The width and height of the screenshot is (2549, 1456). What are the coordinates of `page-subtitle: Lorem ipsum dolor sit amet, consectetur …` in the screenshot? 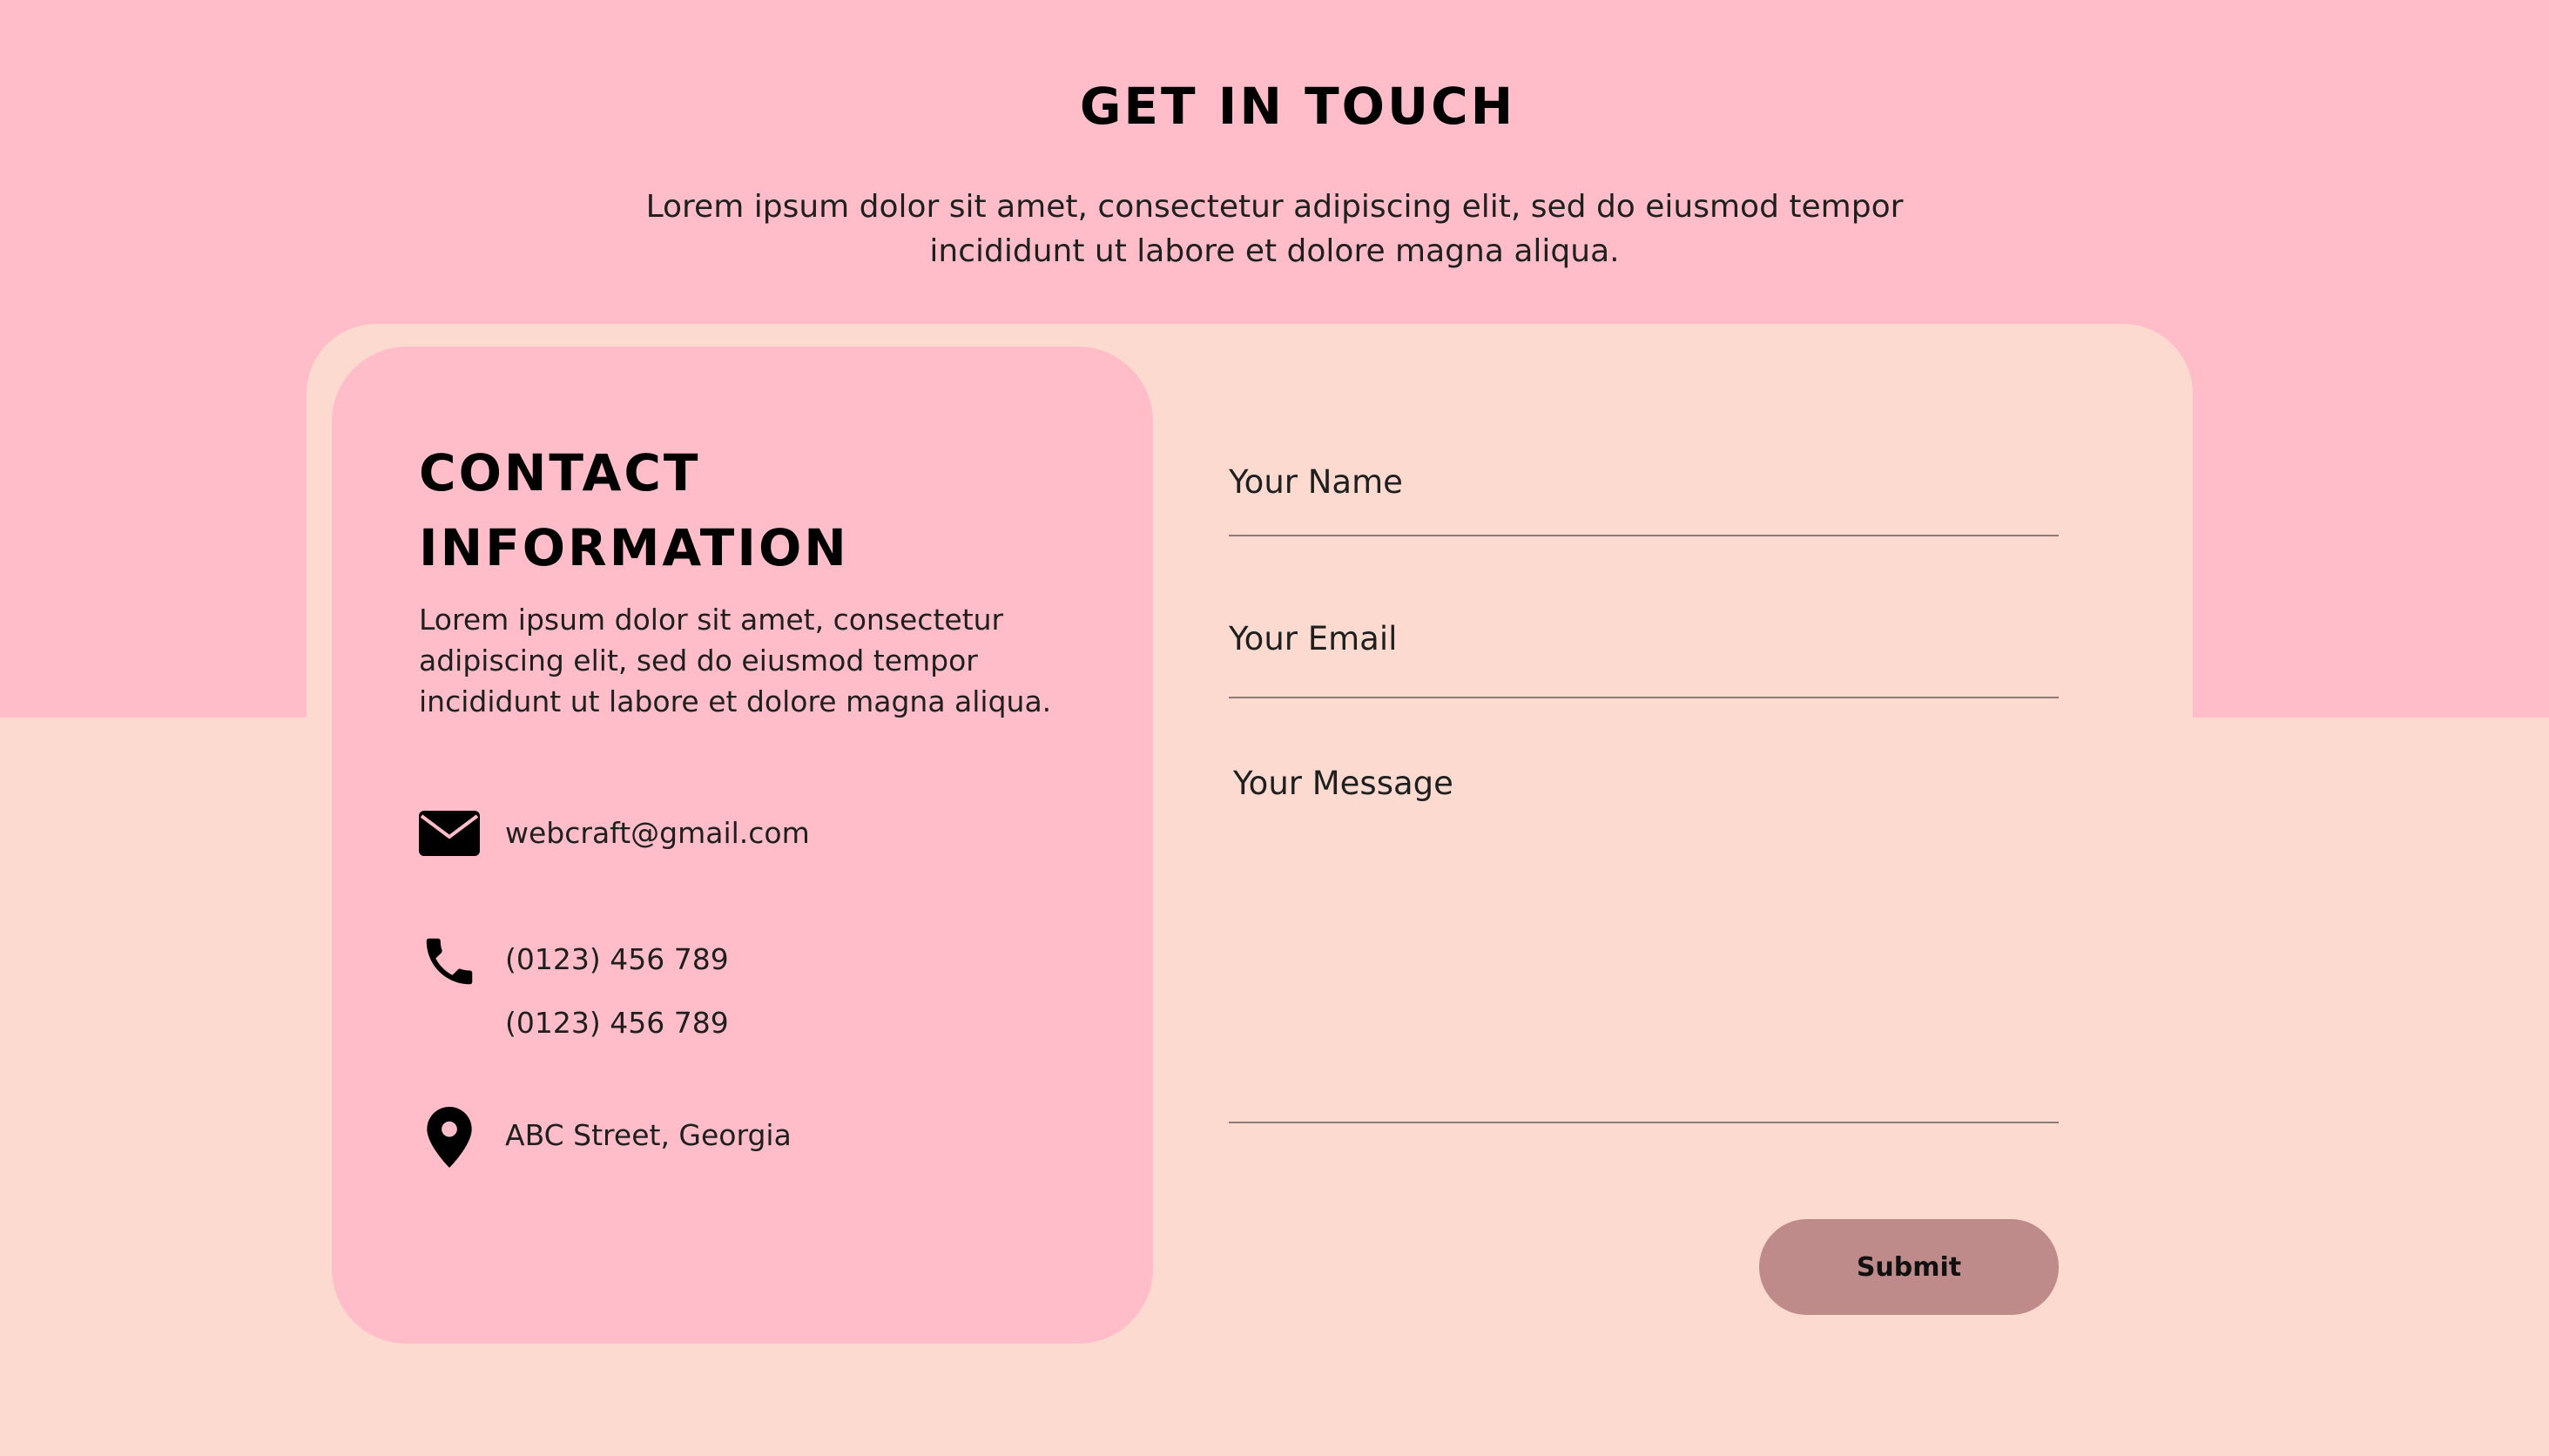 It's located at (1274, 229).